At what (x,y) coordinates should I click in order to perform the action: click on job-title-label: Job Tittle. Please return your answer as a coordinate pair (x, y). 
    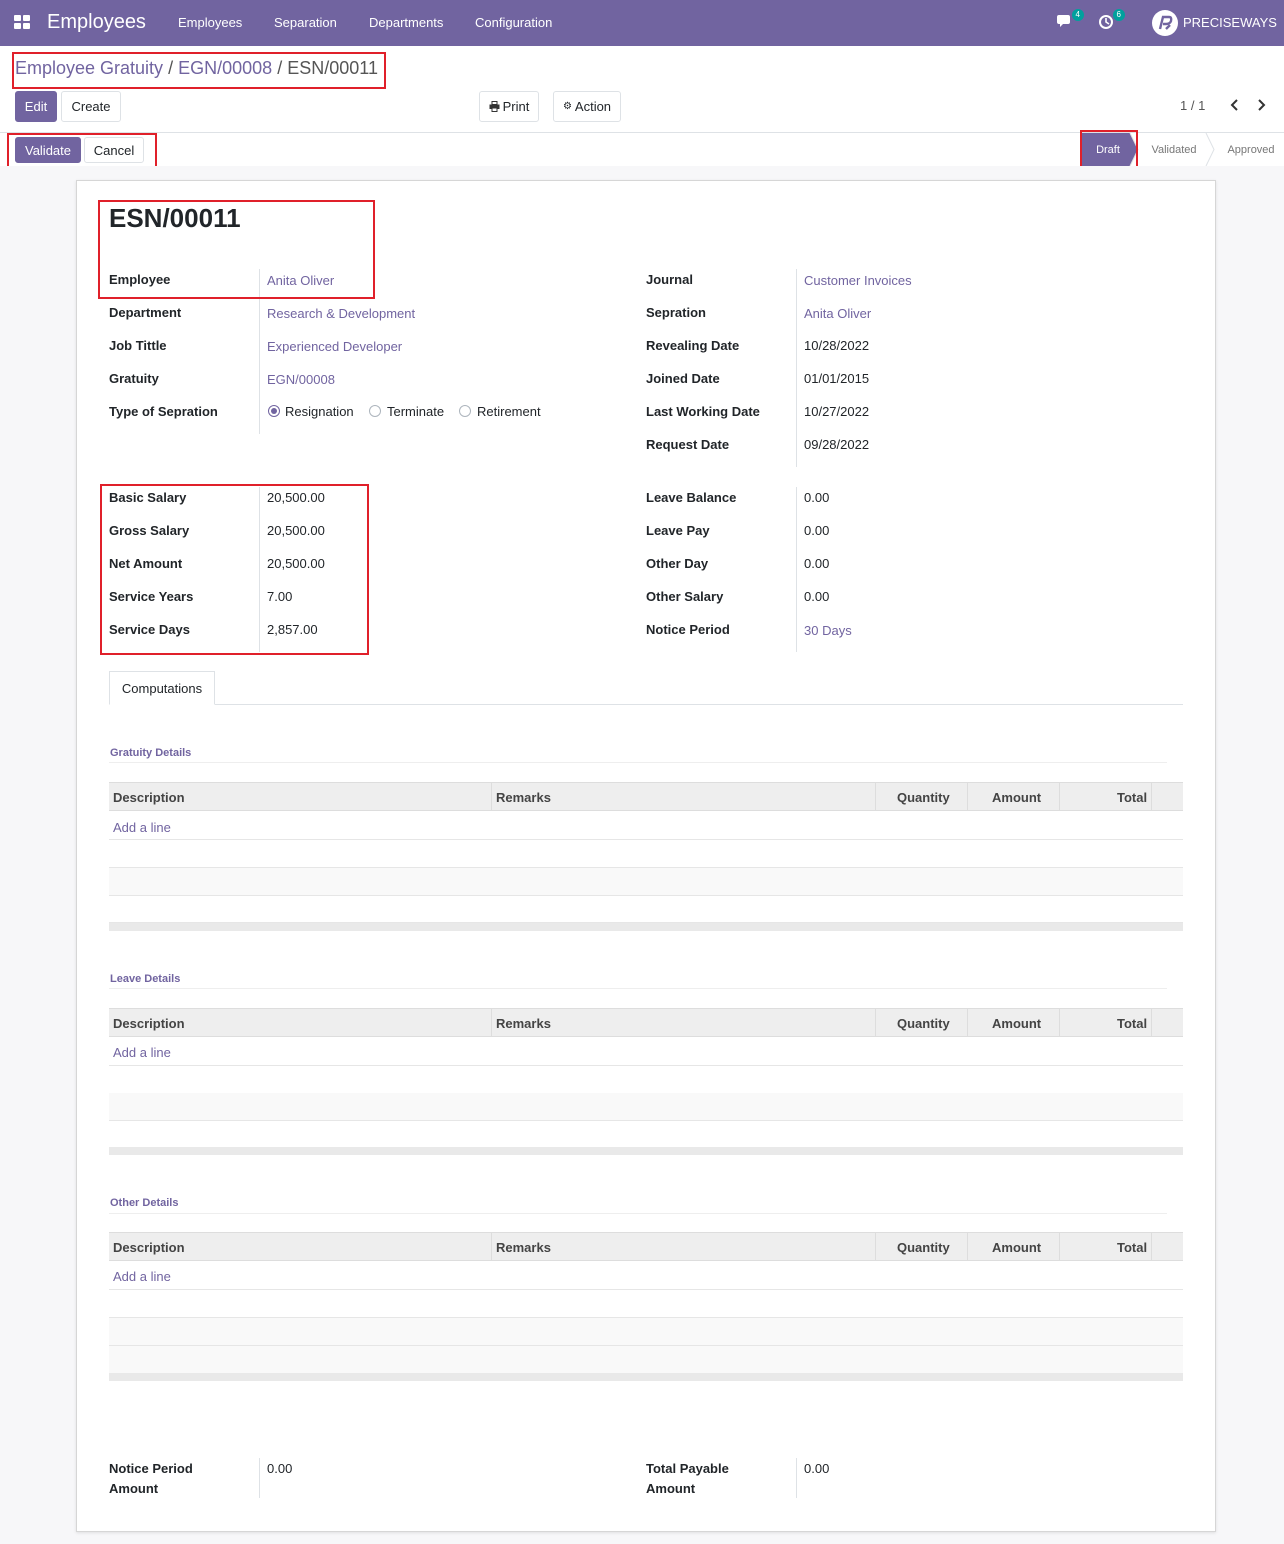
    Looking at the image, I should click on (138, 345).